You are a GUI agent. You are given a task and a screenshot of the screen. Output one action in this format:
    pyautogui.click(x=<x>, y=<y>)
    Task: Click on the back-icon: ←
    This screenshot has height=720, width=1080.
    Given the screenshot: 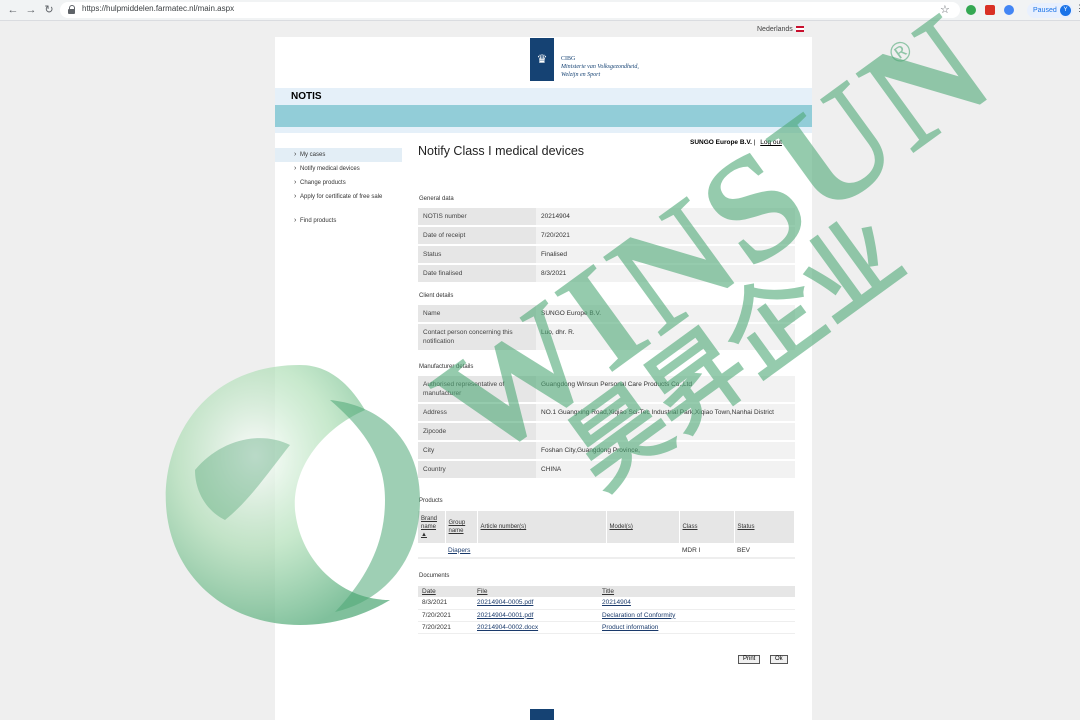 What is the action you would take?
    pyautogui.click(x=13, y=10)
    